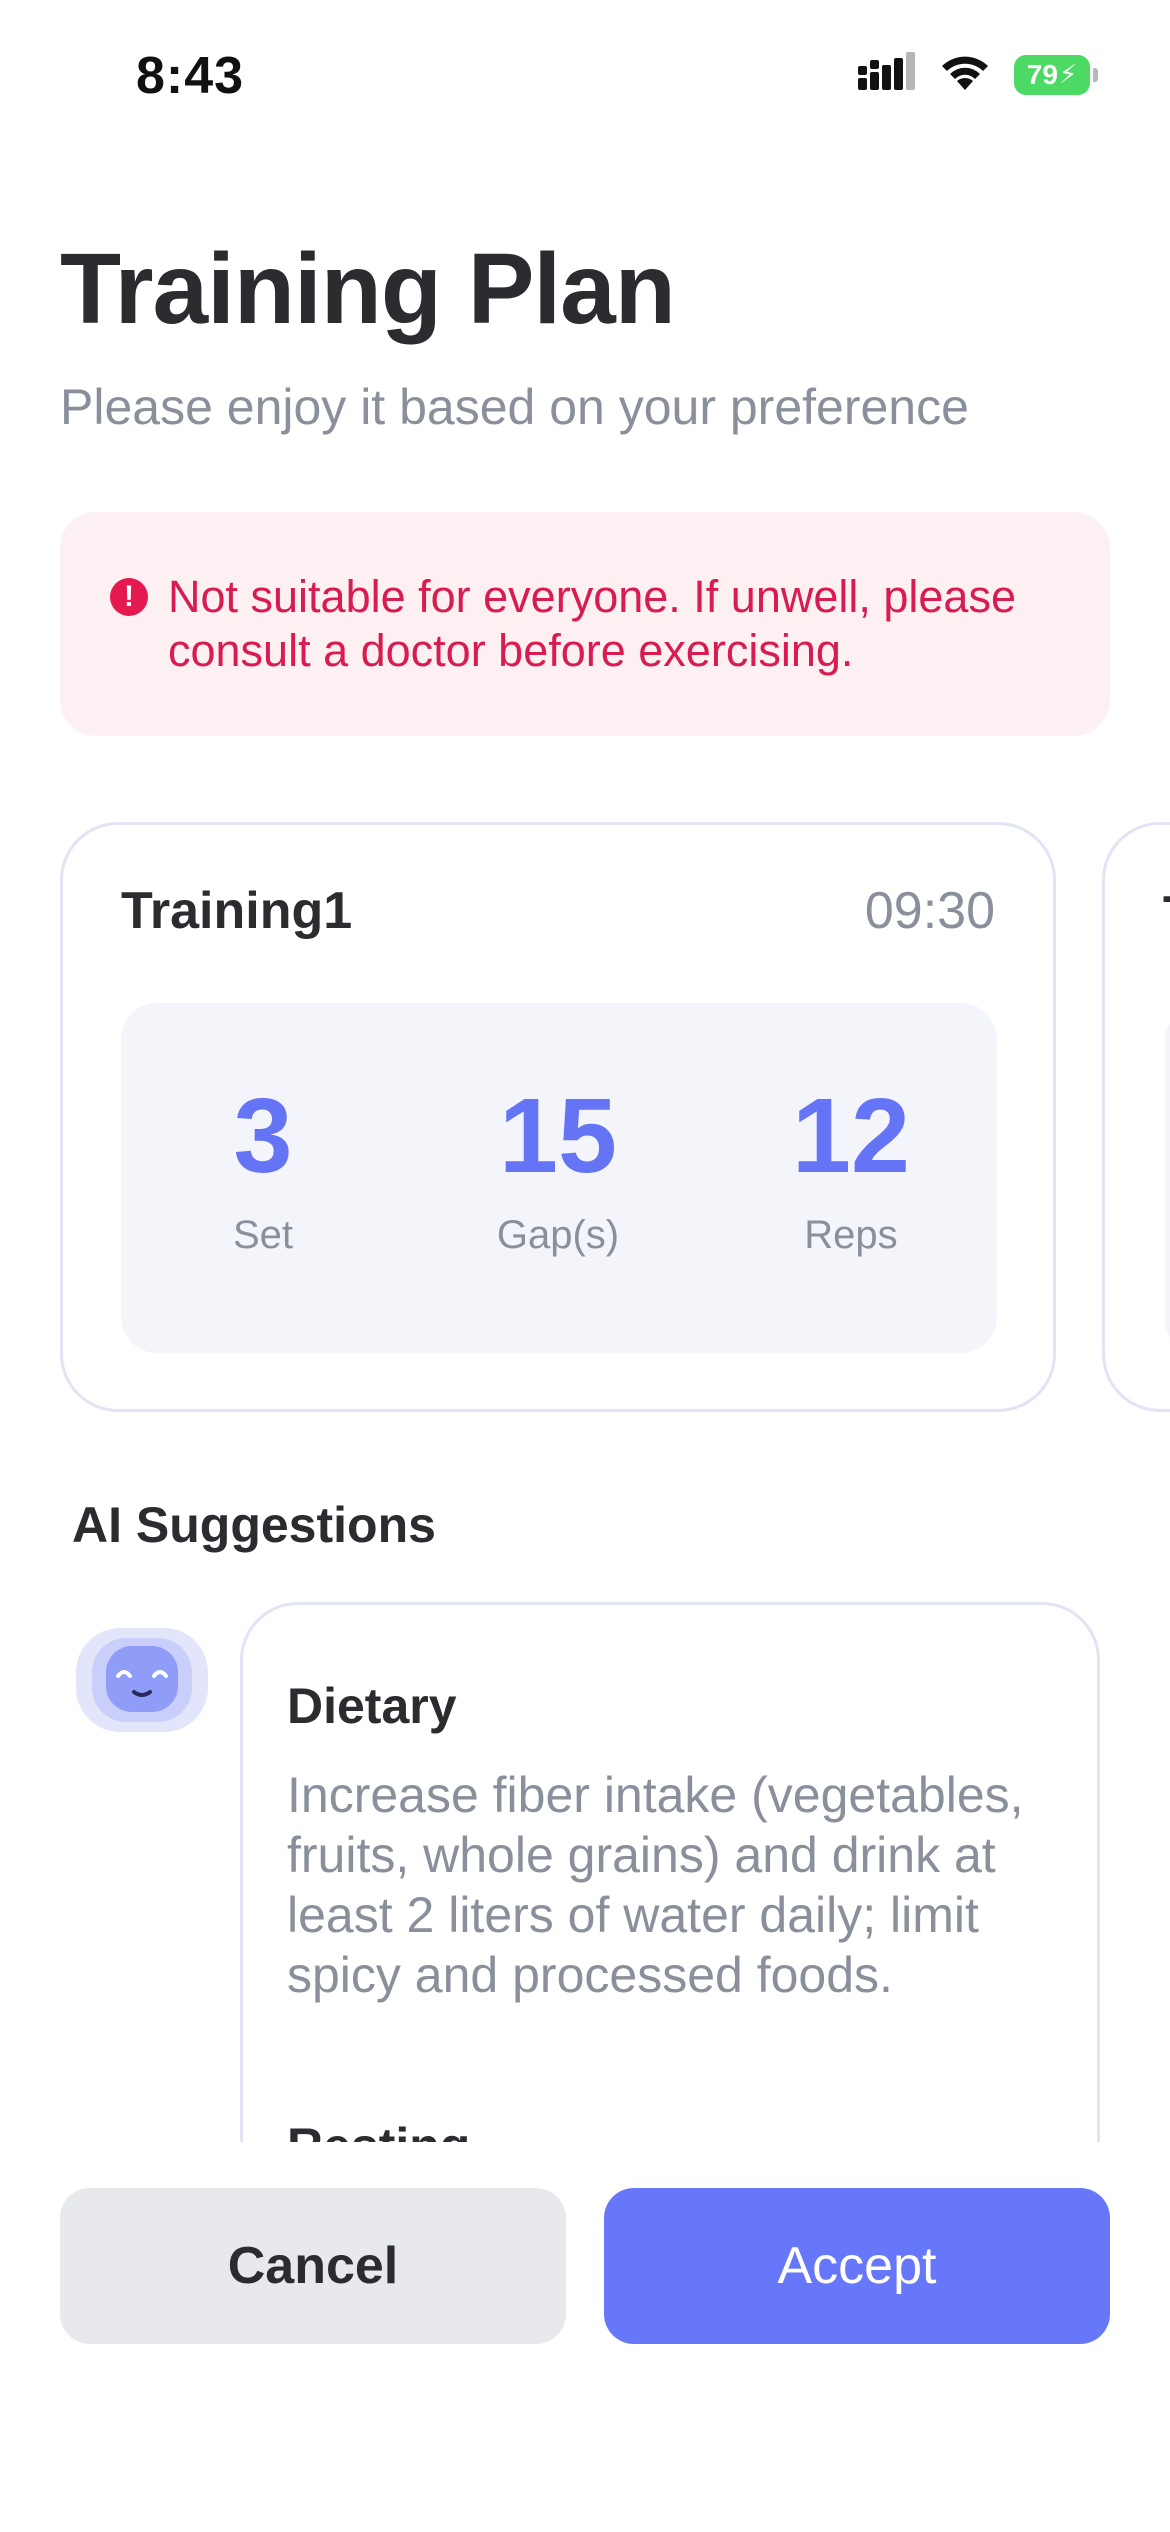  I want to click on stat-set: 3 Set, so click(263, 1169).